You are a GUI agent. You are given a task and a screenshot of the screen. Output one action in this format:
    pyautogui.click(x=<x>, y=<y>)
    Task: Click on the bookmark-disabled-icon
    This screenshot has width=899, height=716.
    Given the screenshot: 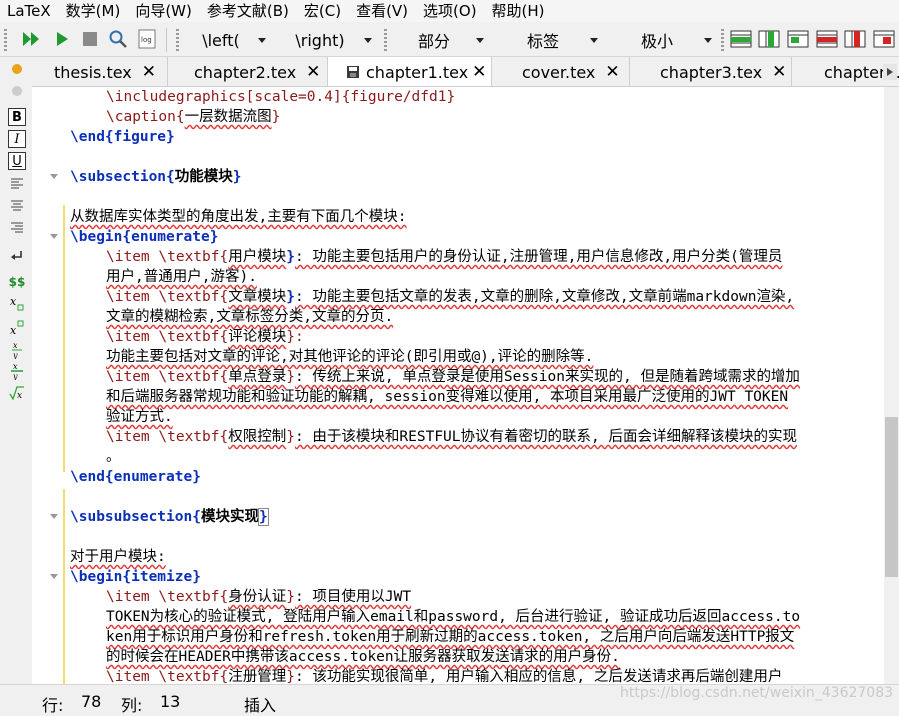 What is the action you would take?
    pyautogui.click(x=17, y=91)
    